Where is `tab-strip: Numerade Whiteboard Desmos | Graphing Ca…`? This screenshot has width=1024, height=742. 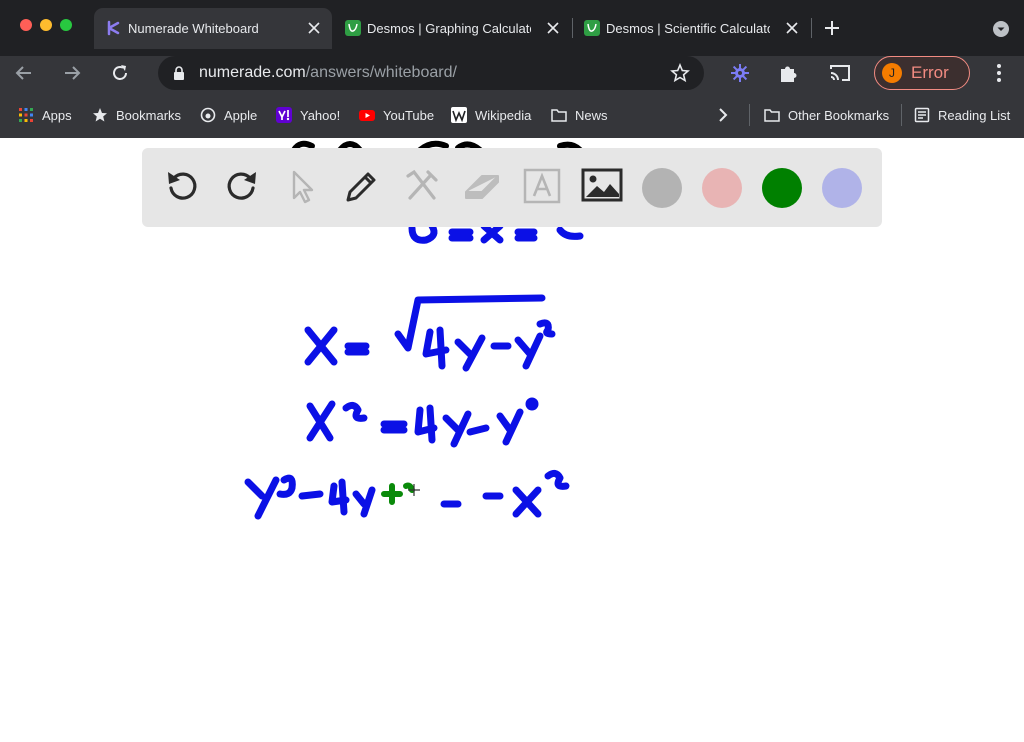 tab-strip: Numerade Whiteboard Desmos | Graphing Ca… is located at coordinates (512, 28).